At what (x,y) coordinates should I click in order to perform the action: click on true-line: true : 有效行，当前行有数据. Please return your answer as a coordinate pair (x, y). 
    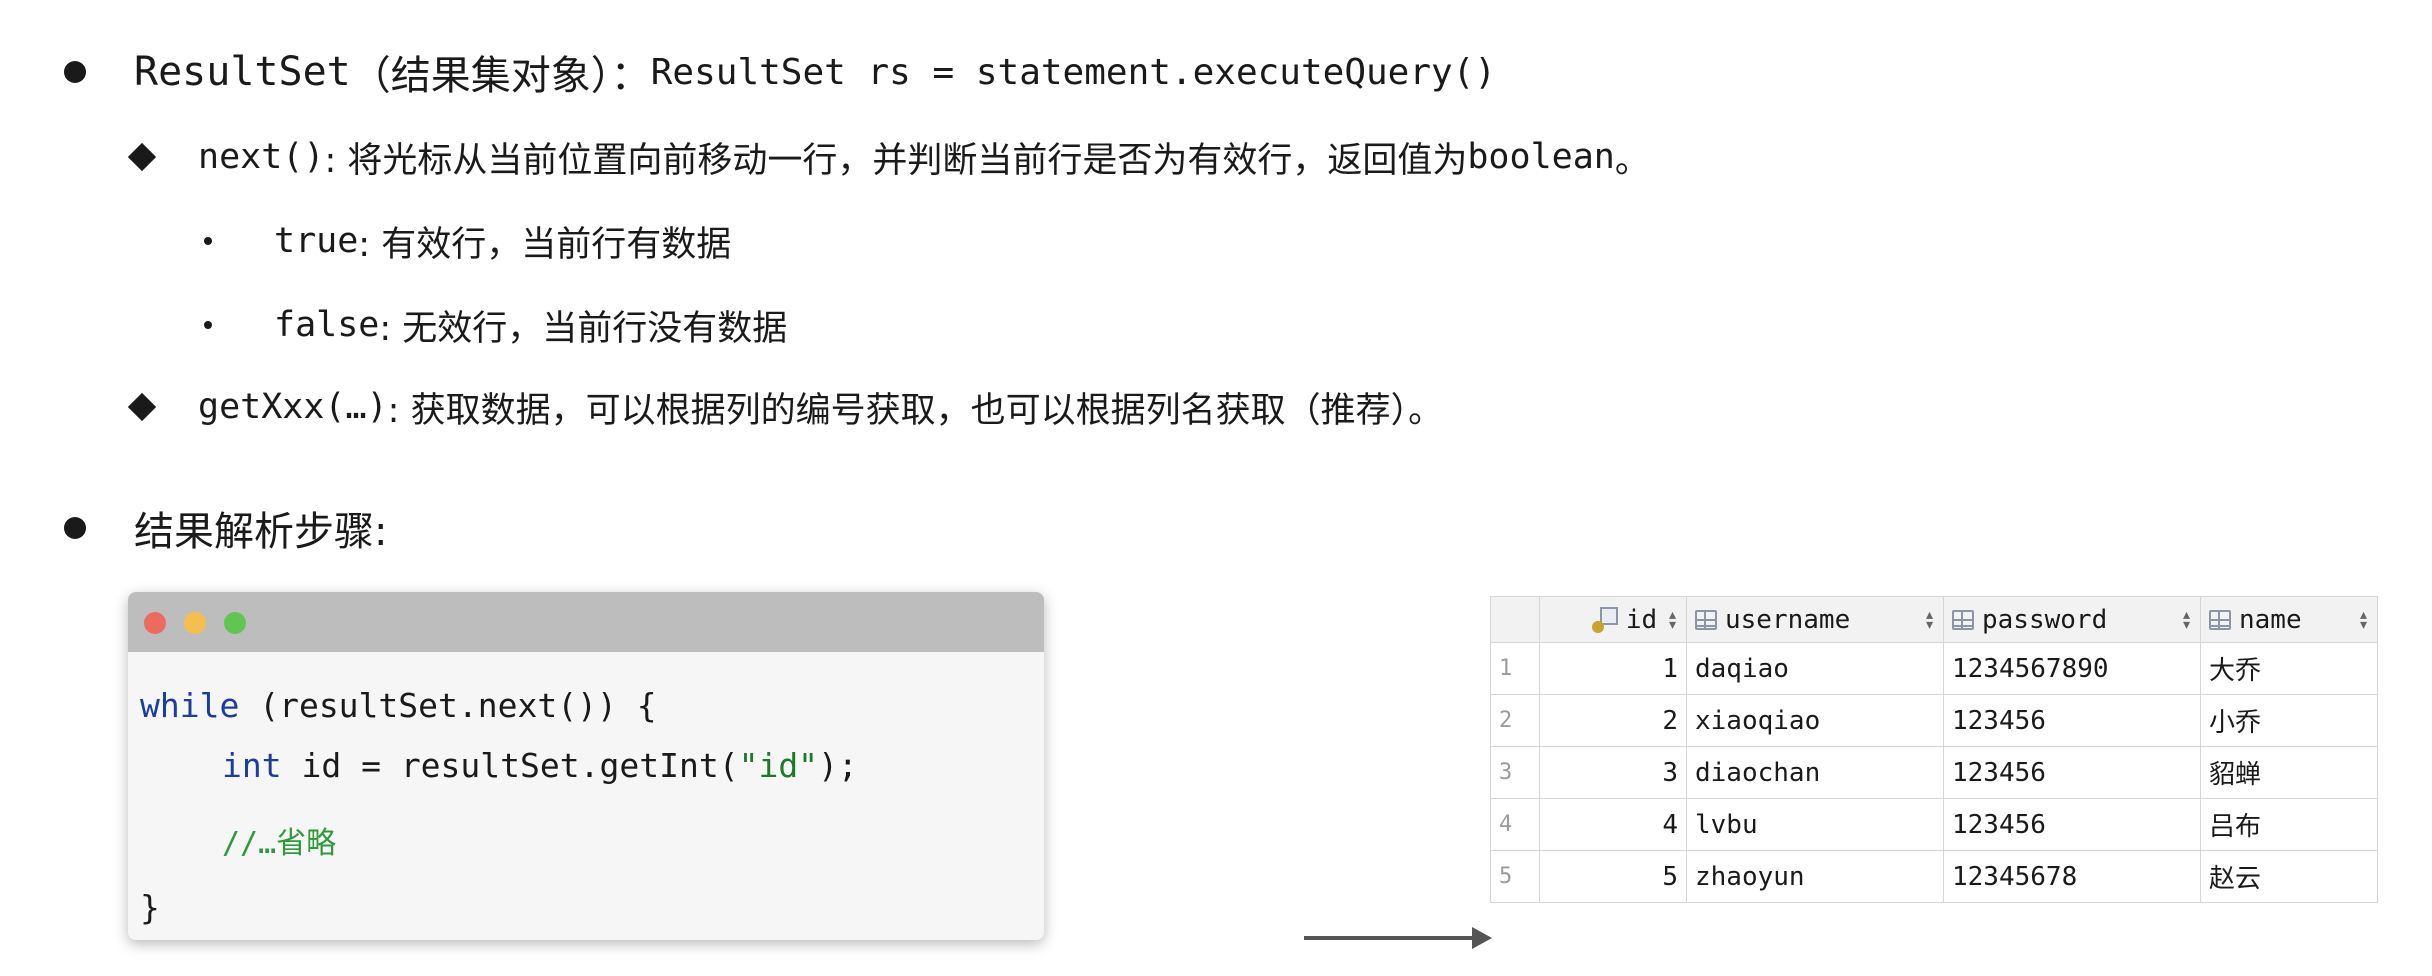
    Looking at the image, I should click on (467, 241).